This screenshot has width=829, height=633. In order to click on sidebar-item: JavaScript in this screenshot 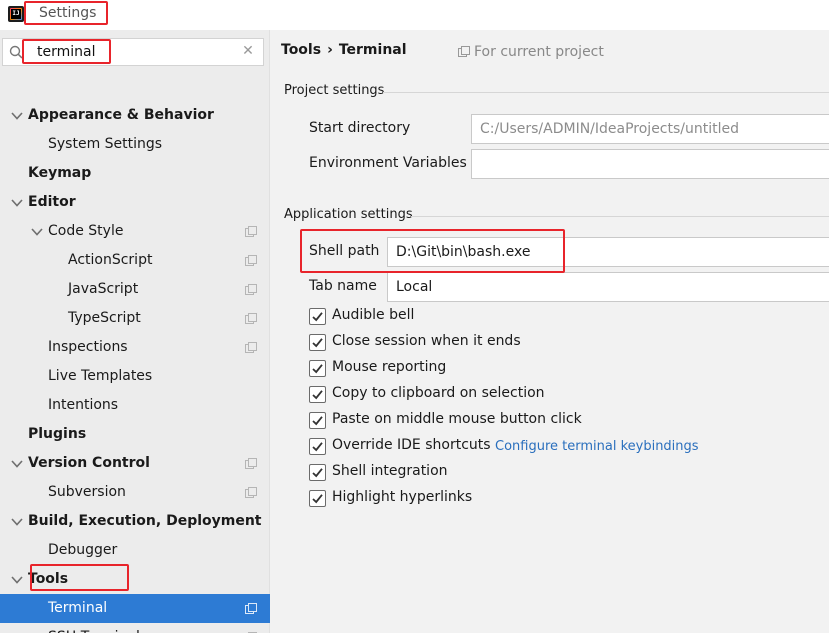, I will do `click(135, 289)`.